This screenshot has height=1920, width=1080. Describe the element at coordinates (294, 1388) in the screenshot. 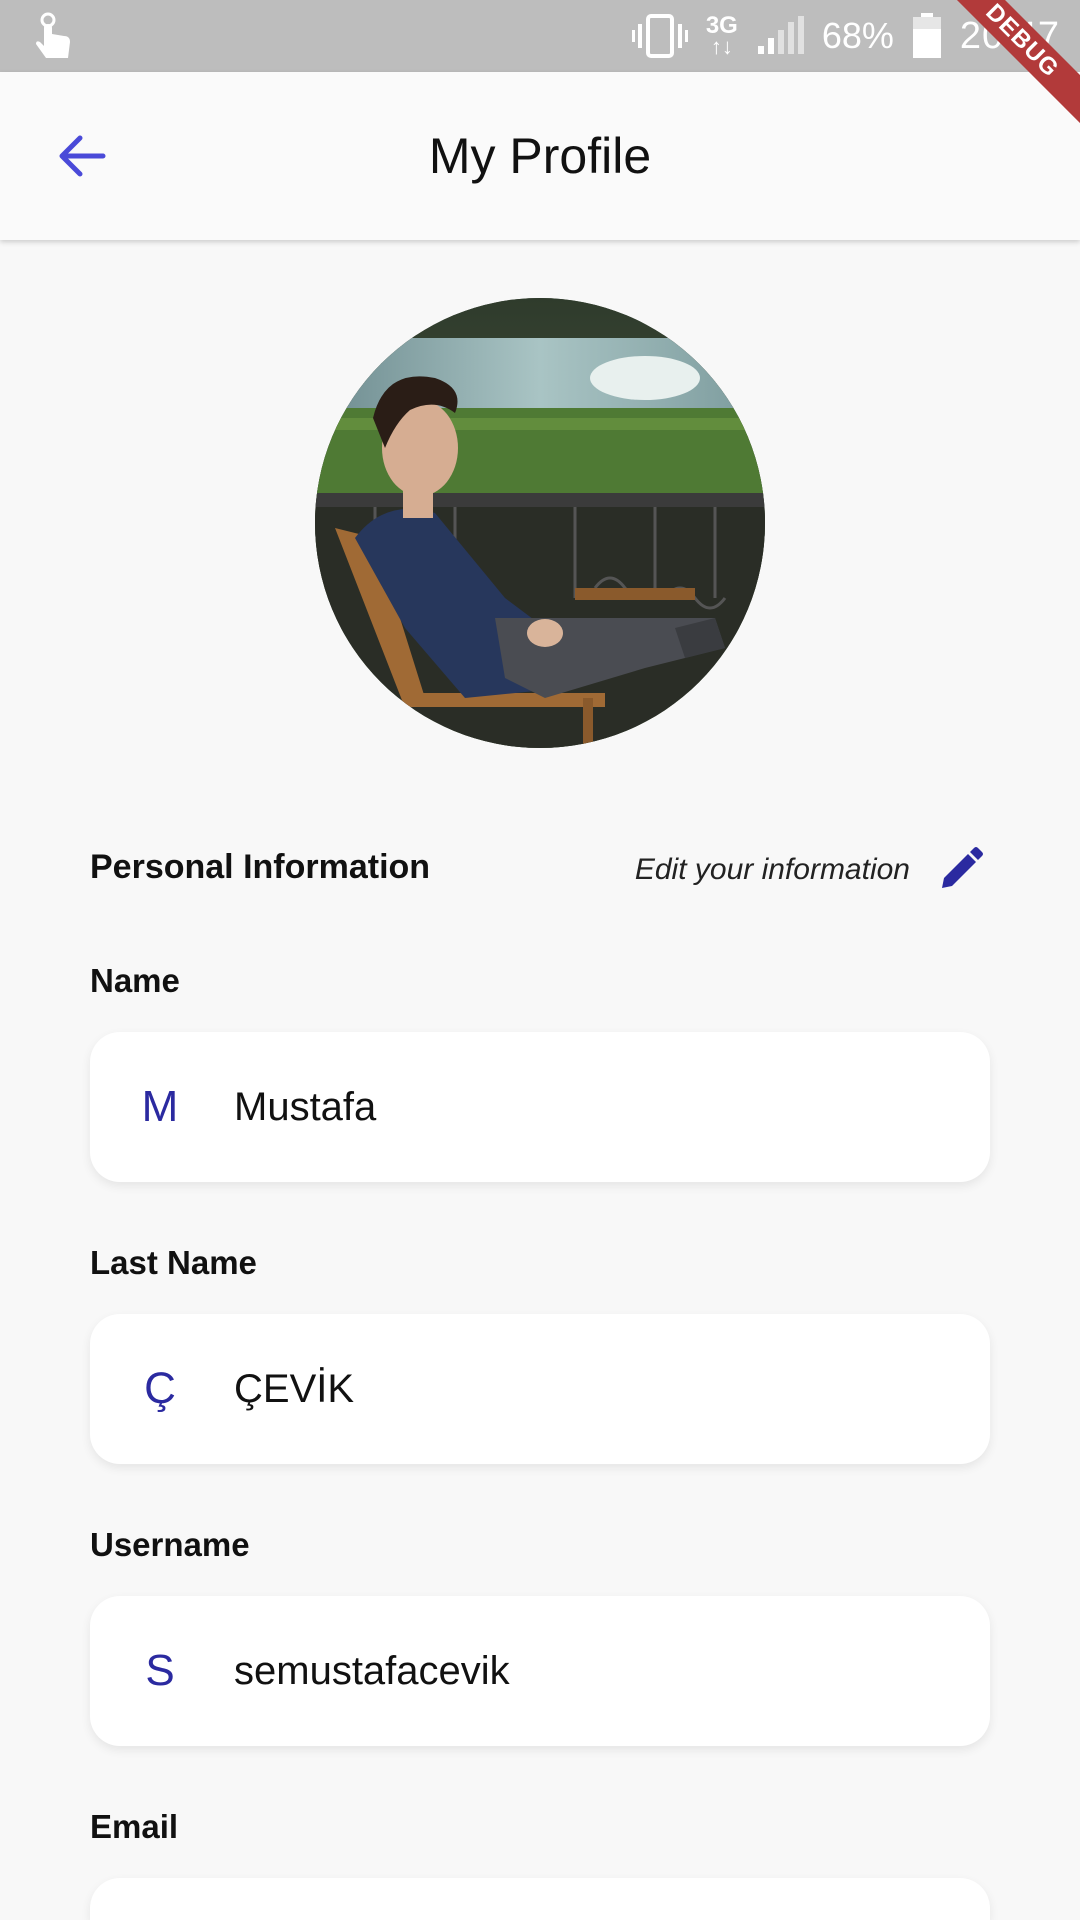

I see `last-name-value: ÇEVİK` at that location.